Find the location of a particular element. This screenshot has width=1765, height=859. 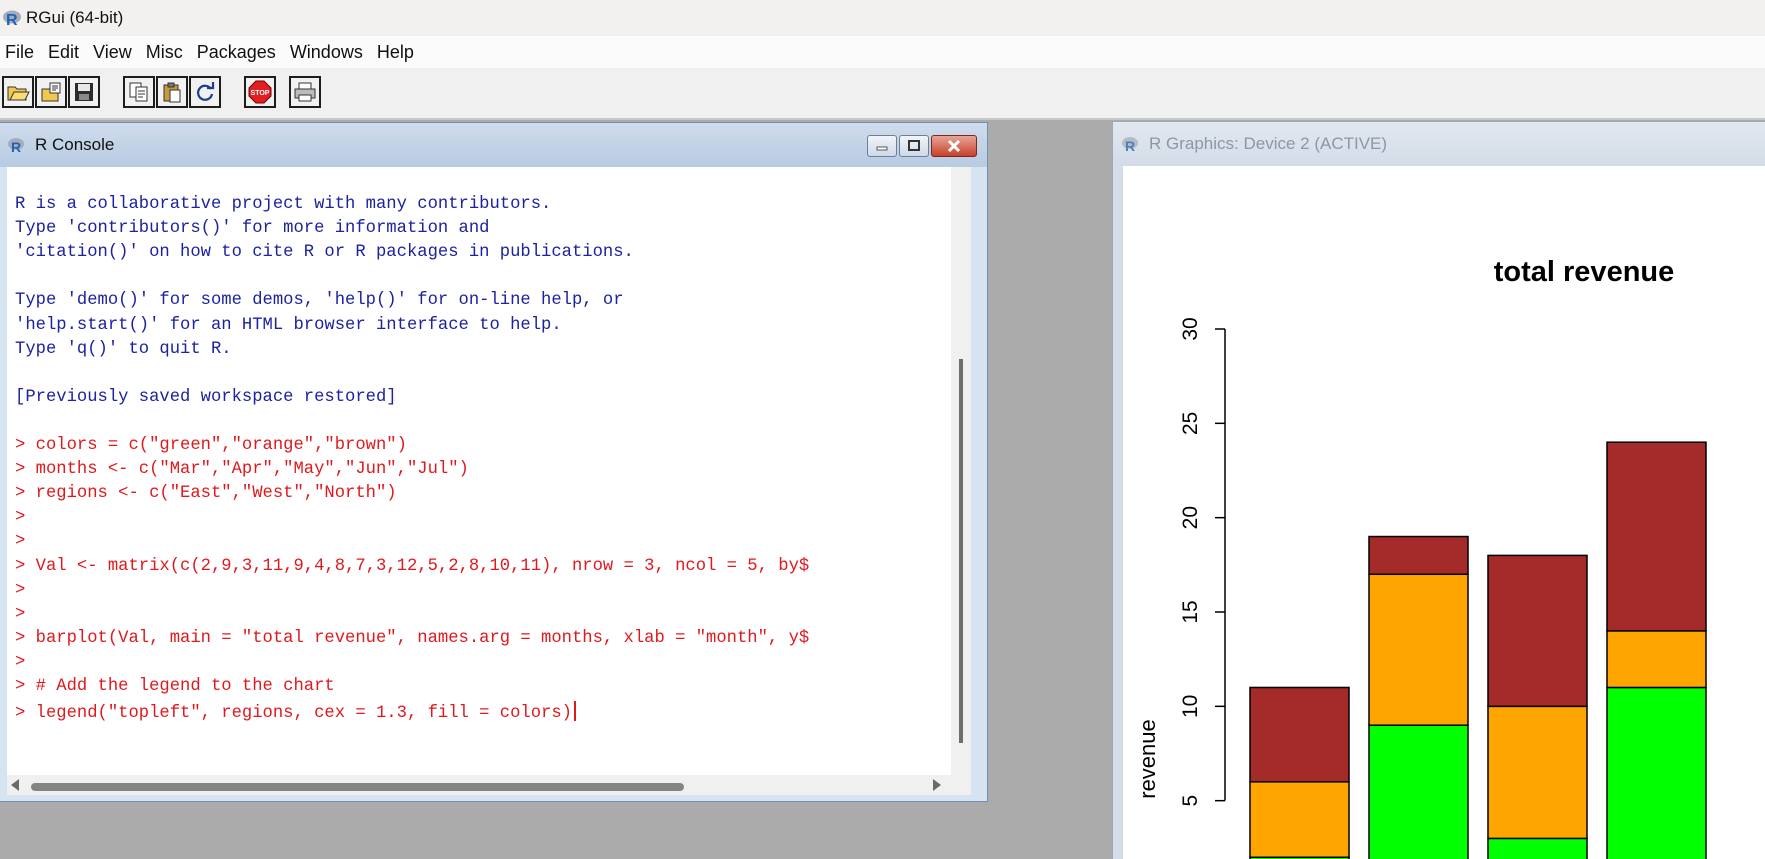

console-caption: R R Console is located at coordinates (493, 145).